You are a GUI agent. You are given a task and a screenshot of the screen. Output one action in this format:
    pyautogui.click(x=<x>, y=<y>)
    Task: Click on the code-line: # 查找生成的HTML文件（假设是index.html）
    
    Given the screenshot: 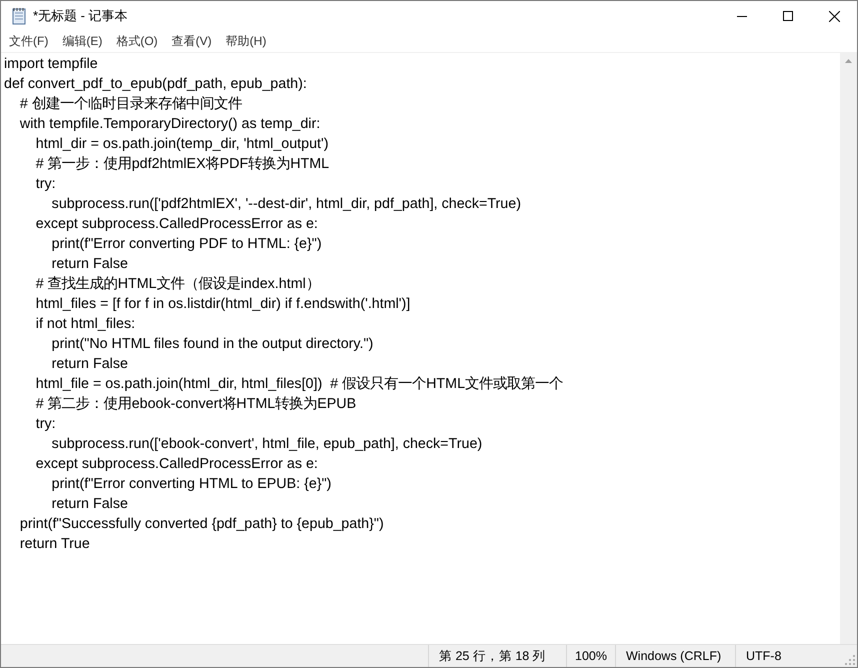 What is the action you would take?
    pyautogui.click(x=177, y=284)
    